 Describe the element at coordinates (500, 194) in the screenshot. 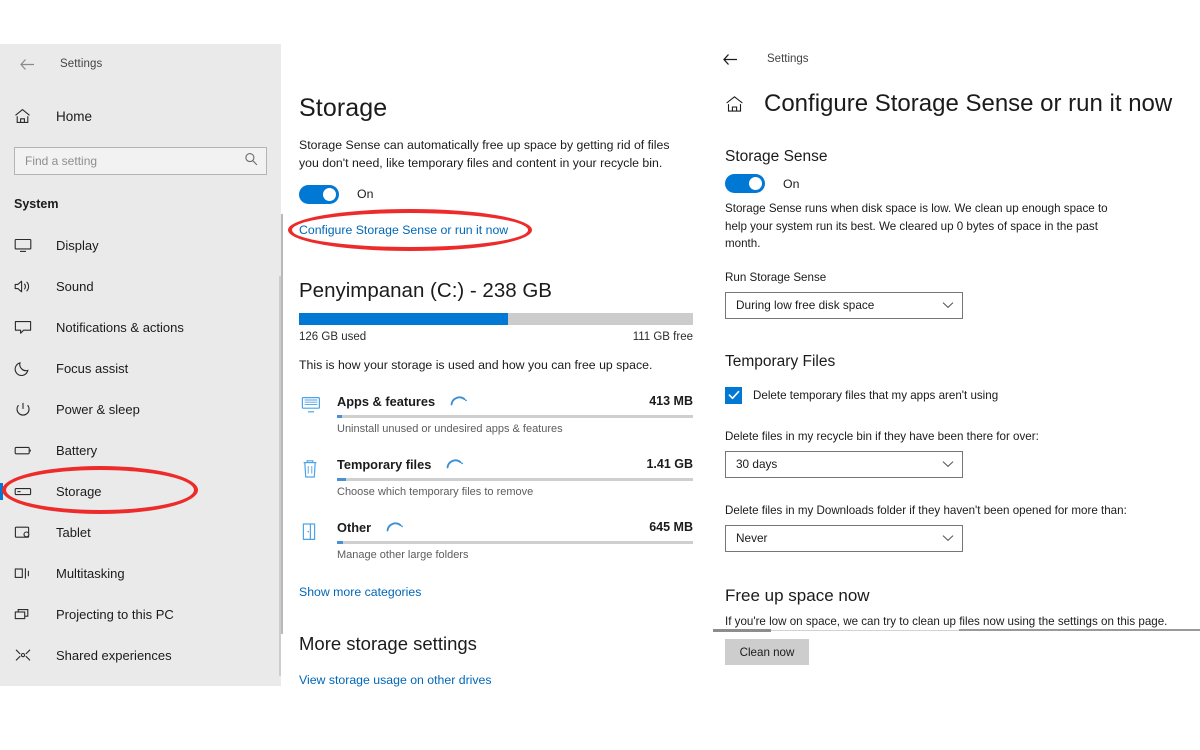

I see `storage-sense-toggle-row: On` at that location.